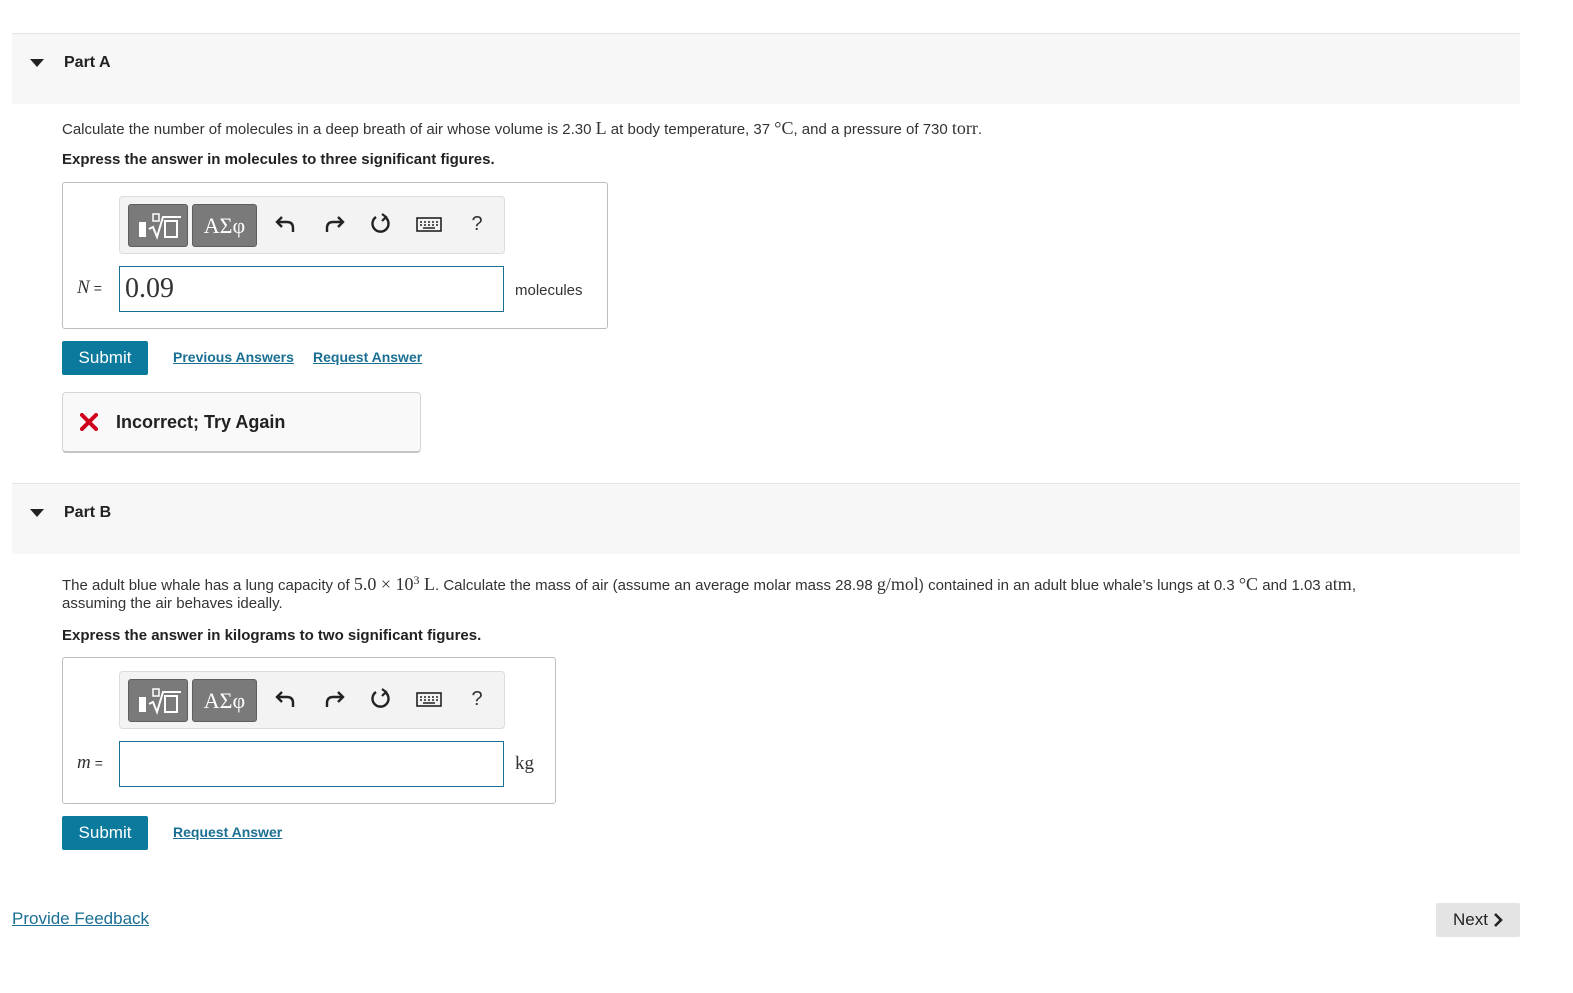  What do you see at coordinates (89, 422) in the screenshot?
I see `error-x-icon` at bounding box center [89, 422].